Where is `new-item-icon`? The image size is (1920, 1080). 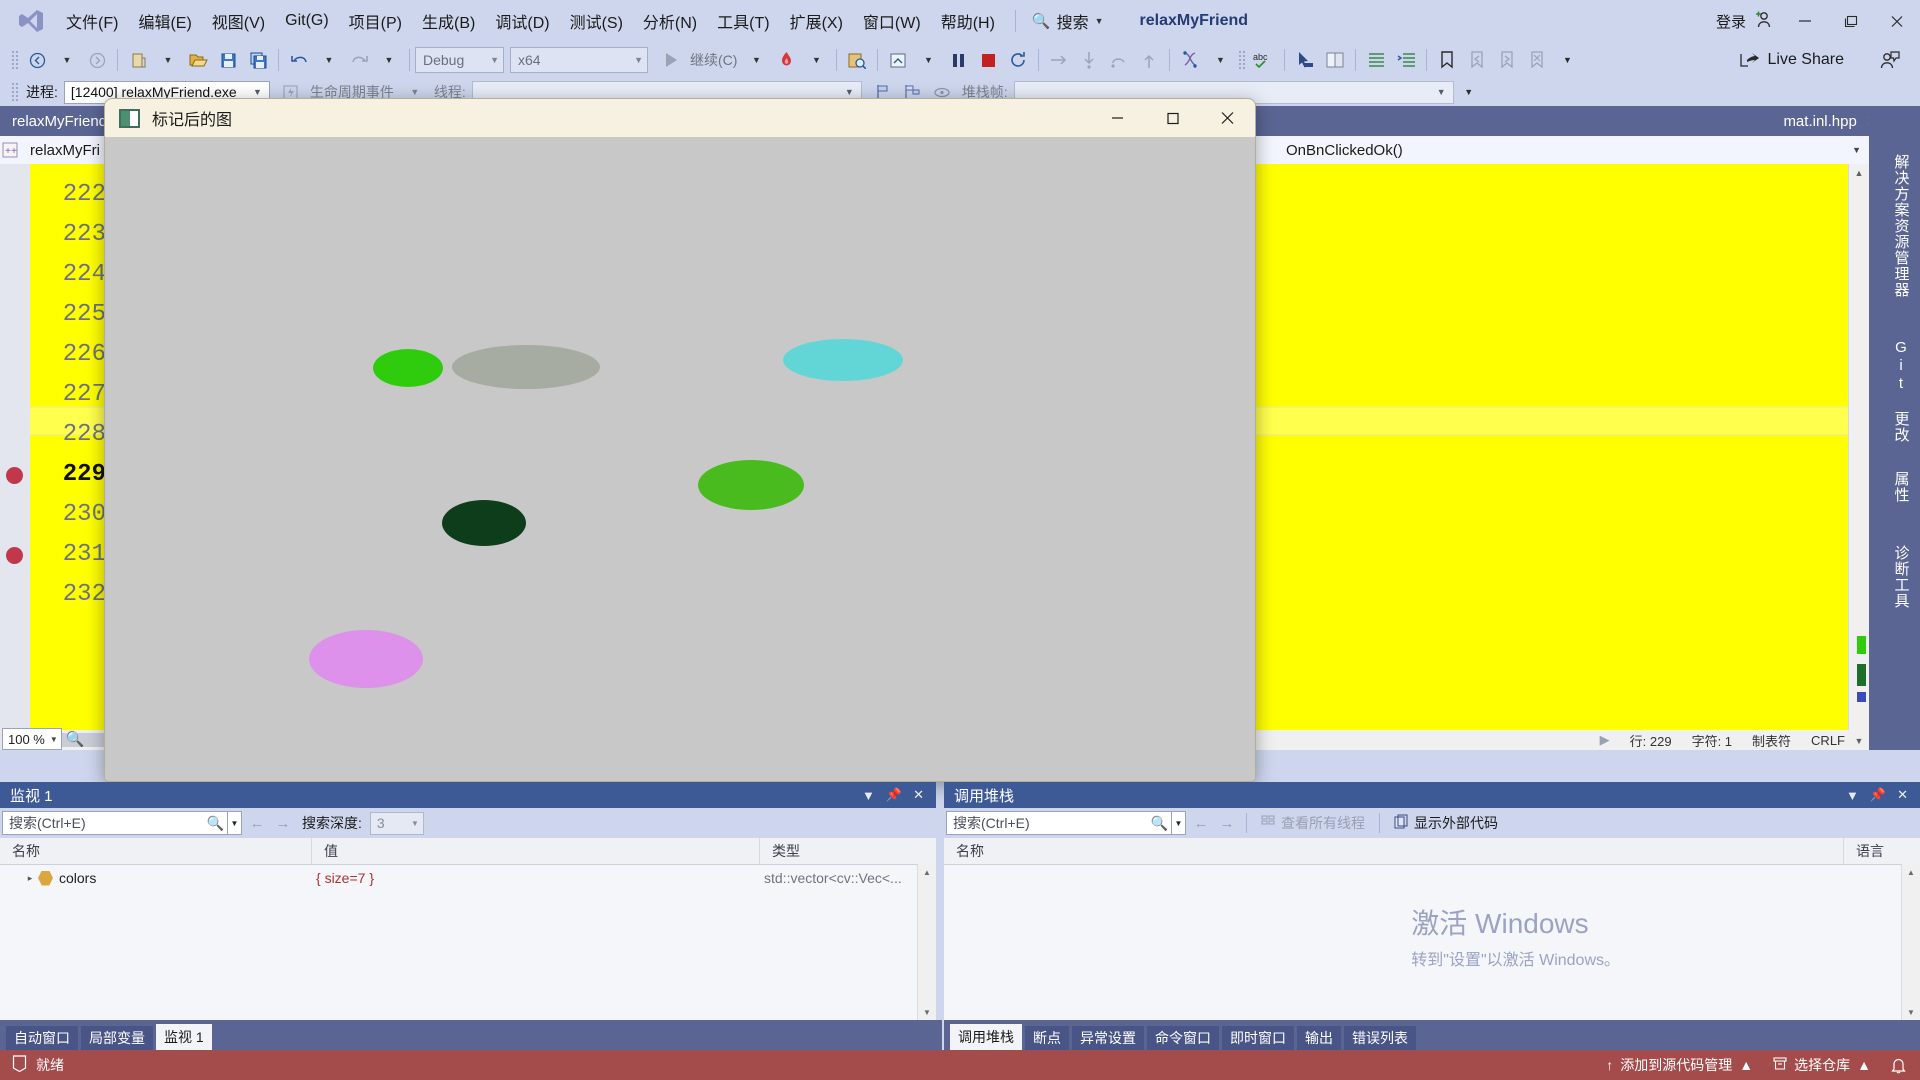
new-item-icon is located at coordinates (138, 60).